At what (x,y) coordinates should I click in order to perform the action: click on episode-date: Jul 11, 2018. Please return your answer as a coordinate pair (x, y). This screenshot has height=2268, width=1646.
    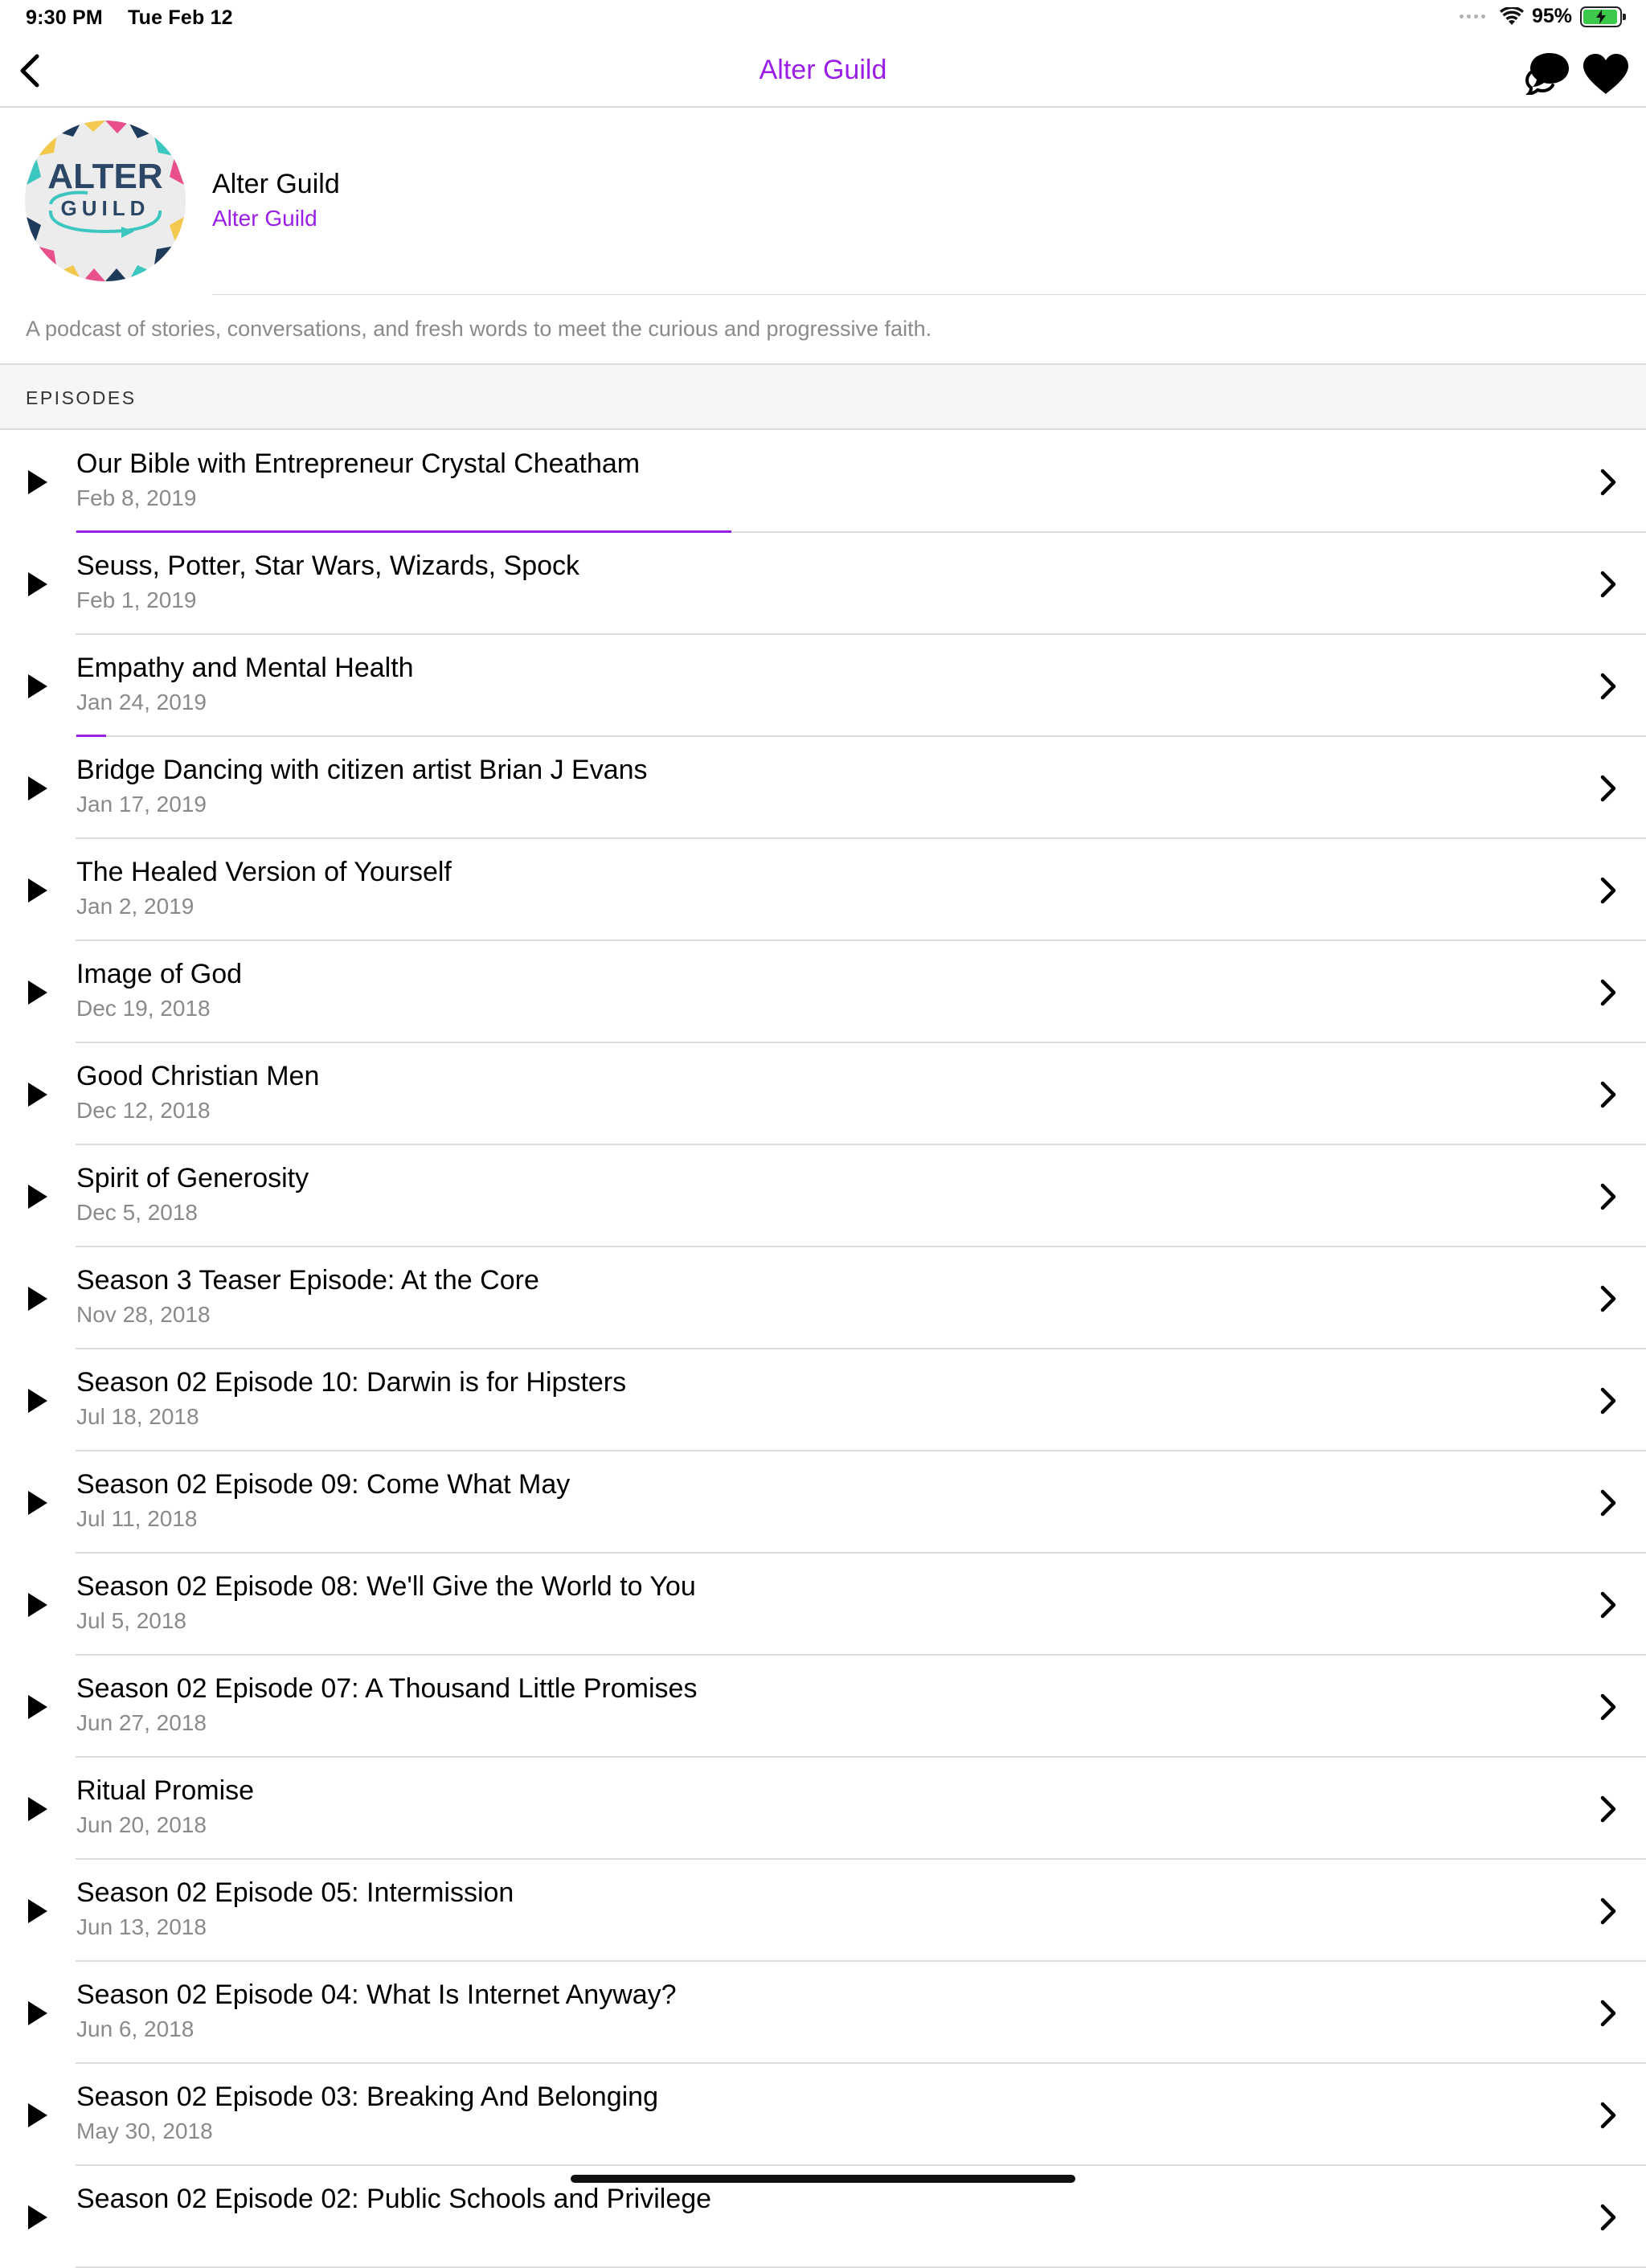
    Looking at the image, I should click on (137, 1518).